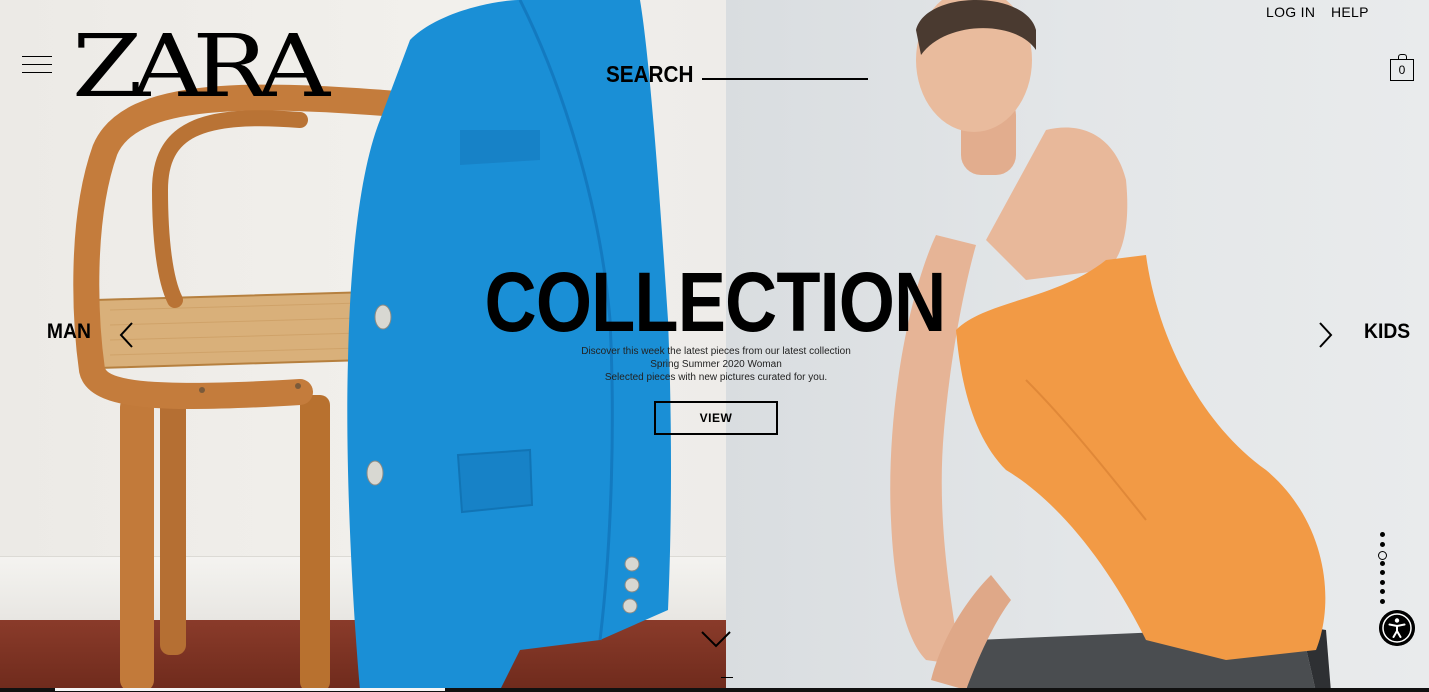 This screenshot has width=1429, height=692. What do you see at coordinates (714, 690) in the screenshot?
I see `bottom-progress-bar` at bounding box center [714, 690].